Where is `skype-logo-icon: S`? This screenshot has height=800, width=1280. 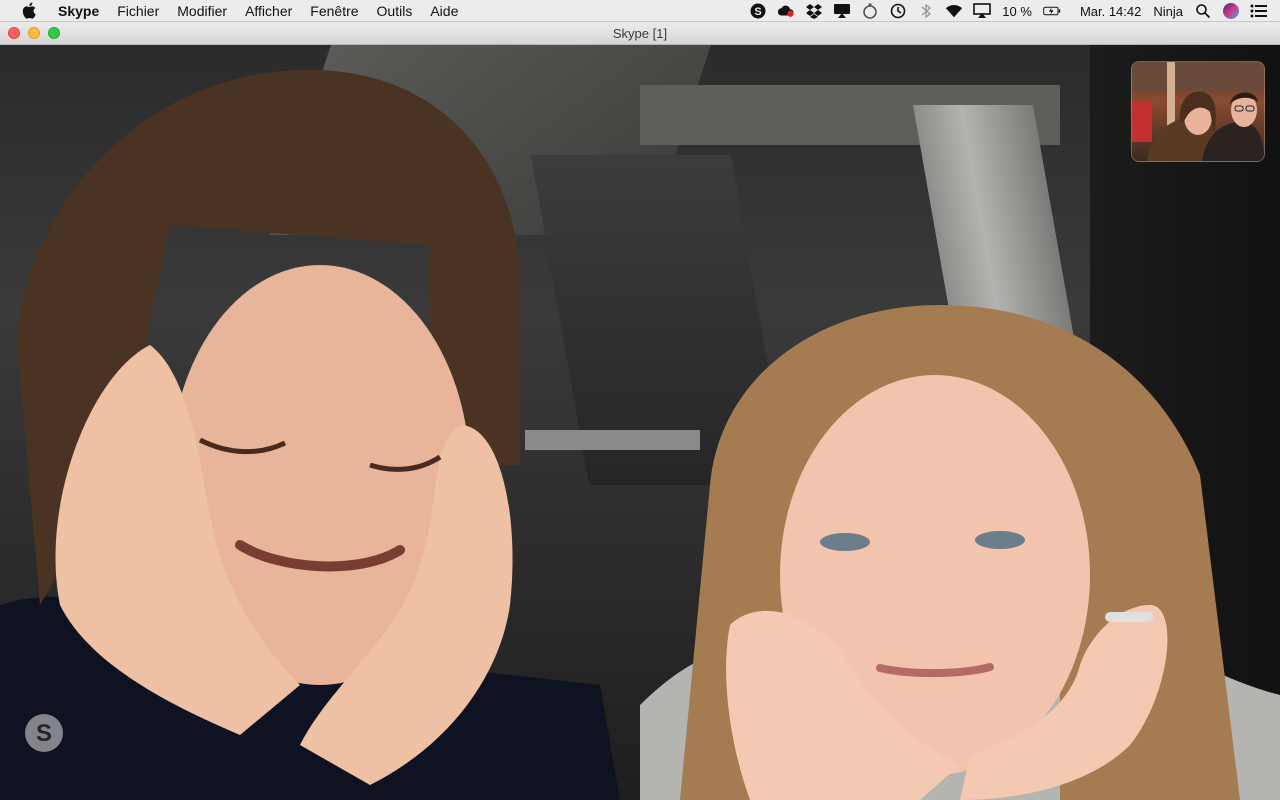
skype-logo-icon: S is located at coordinates (44, 733).